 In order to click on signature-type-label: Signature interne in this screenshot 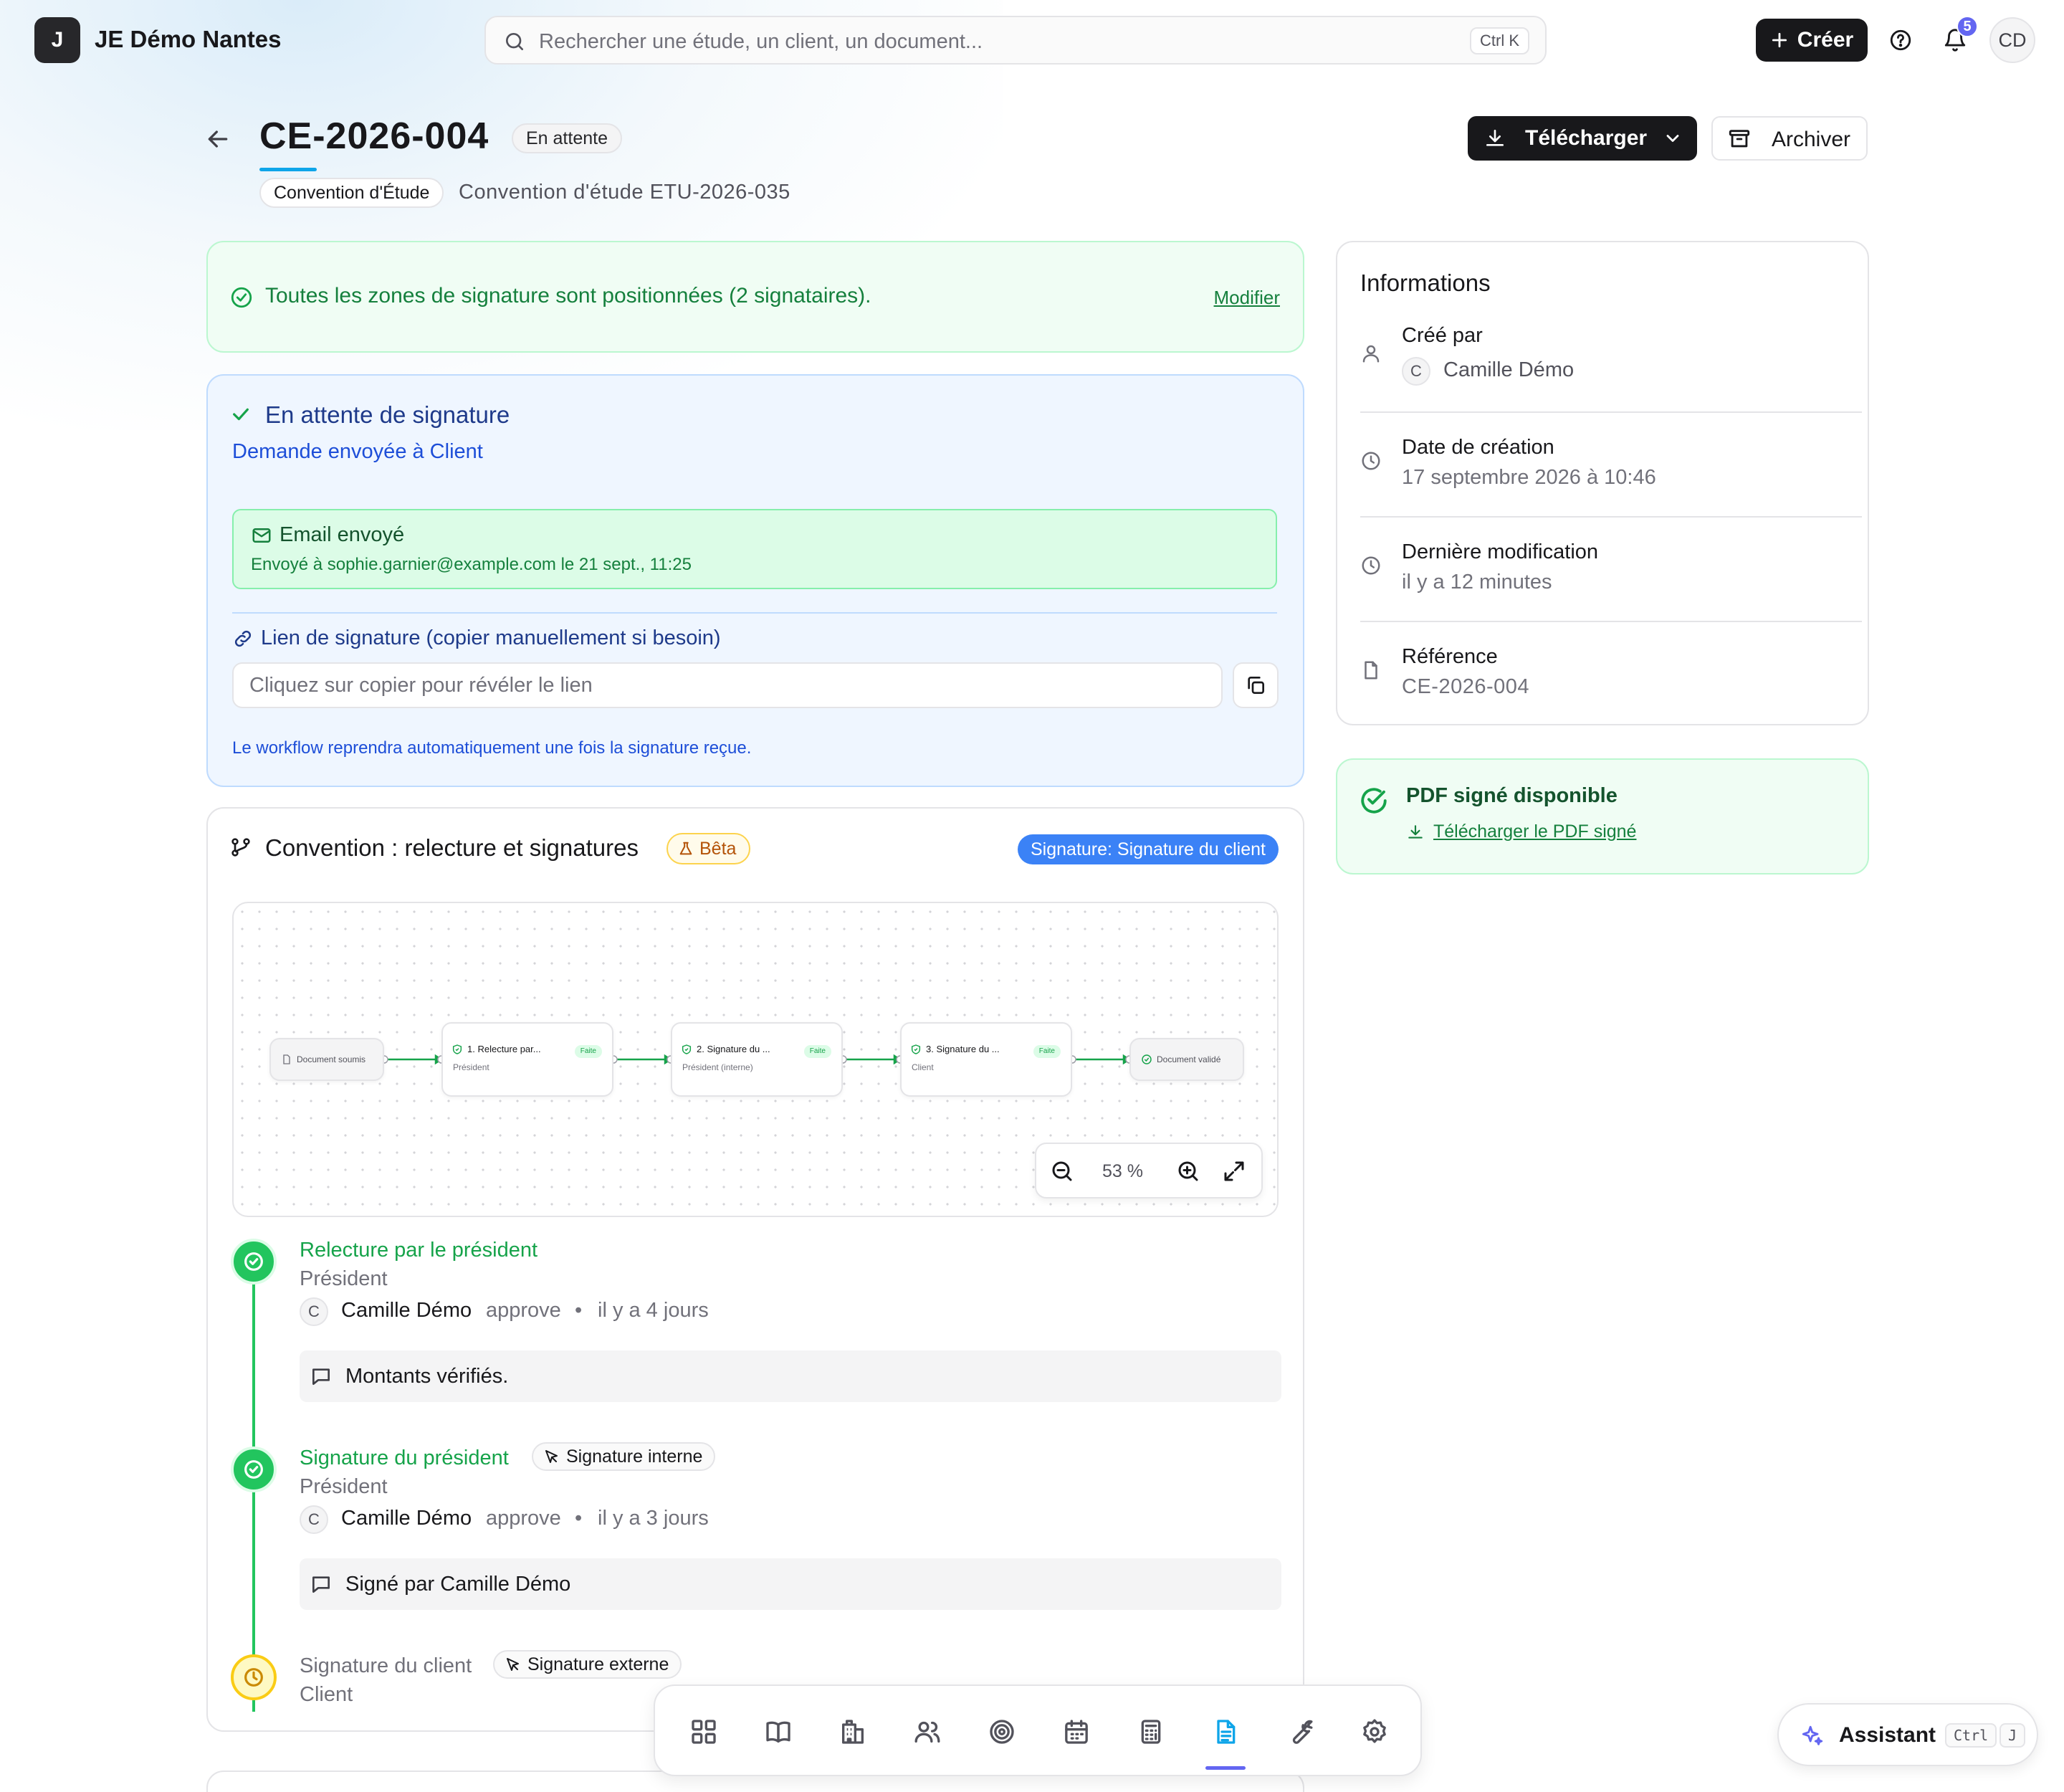, I will do `click(634, 1457)`.